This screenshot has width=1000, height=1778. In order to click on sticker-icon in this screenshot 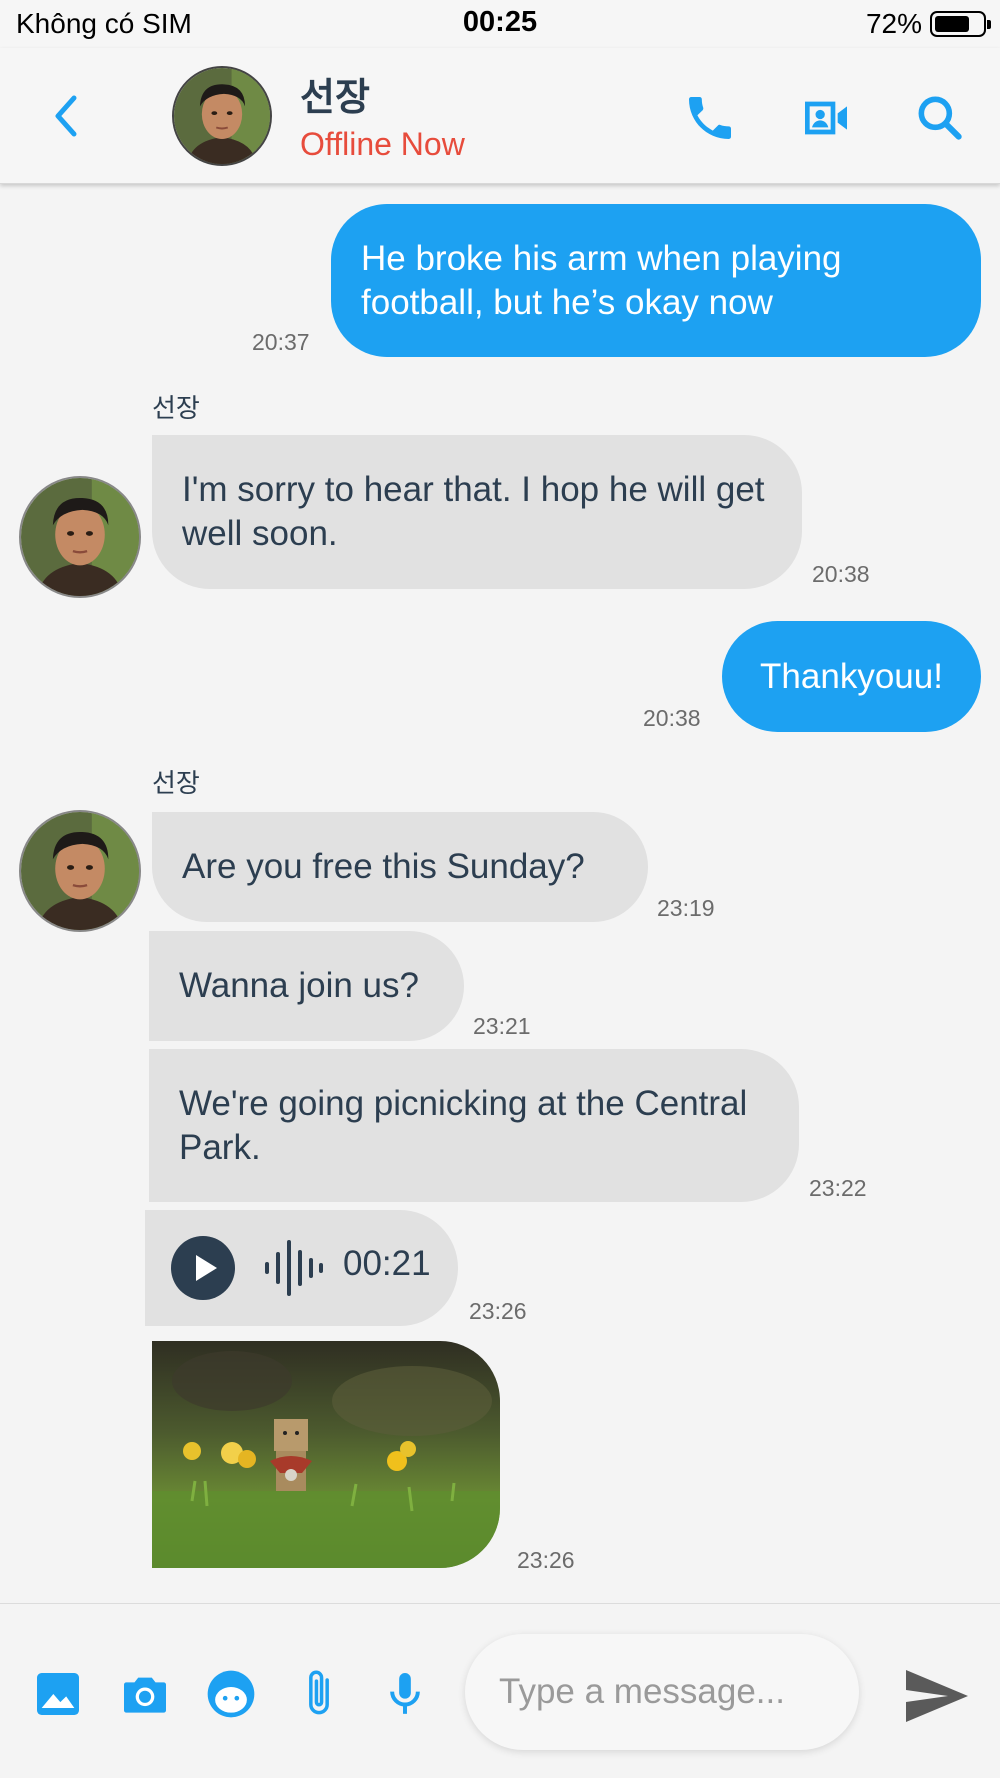, I will do `click(231, 1694)`.